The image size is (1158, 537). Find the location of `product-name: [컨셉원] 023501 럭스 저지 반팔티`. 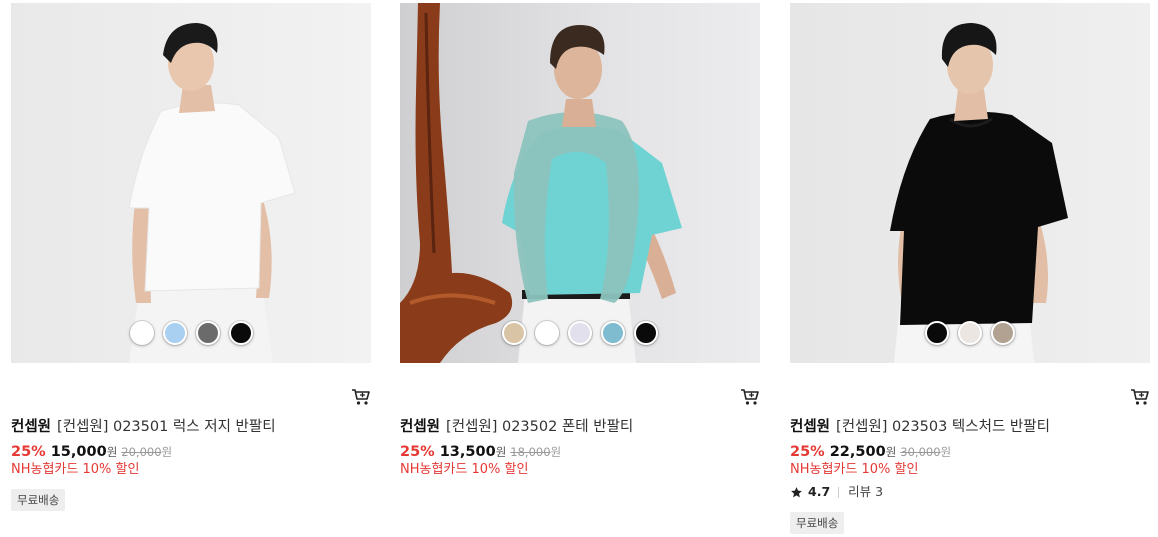

product-name: [컨셉원] 023501 럭스 저지 반팔티 is located at coordinates (166, 427).